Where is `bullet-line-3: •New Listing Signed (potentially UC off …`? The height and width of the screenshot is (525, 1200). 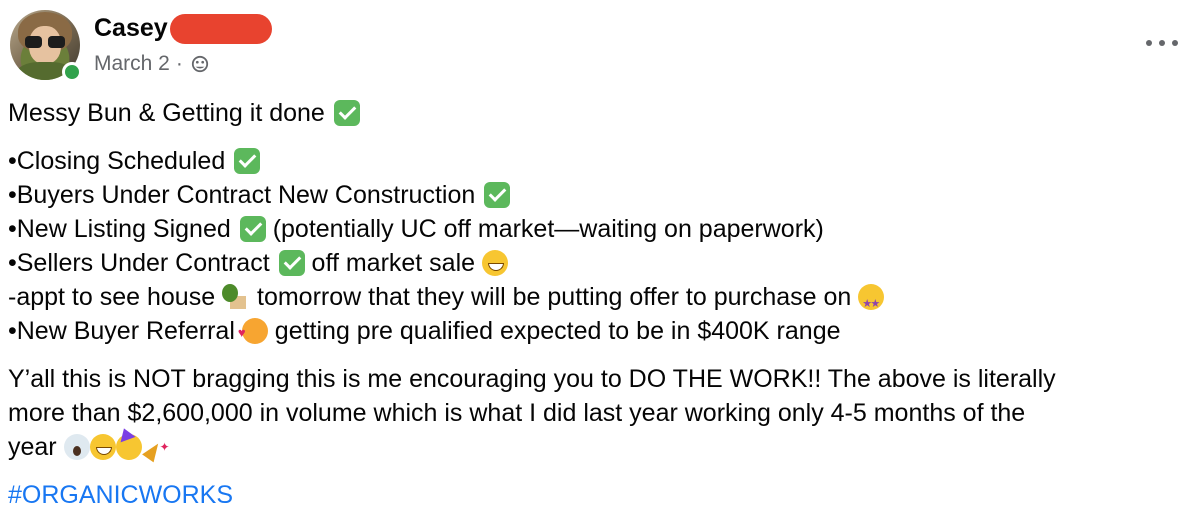
bullet-line-3: •New Listing Signed (potentially UC off … is located at coordinates (598, 229).